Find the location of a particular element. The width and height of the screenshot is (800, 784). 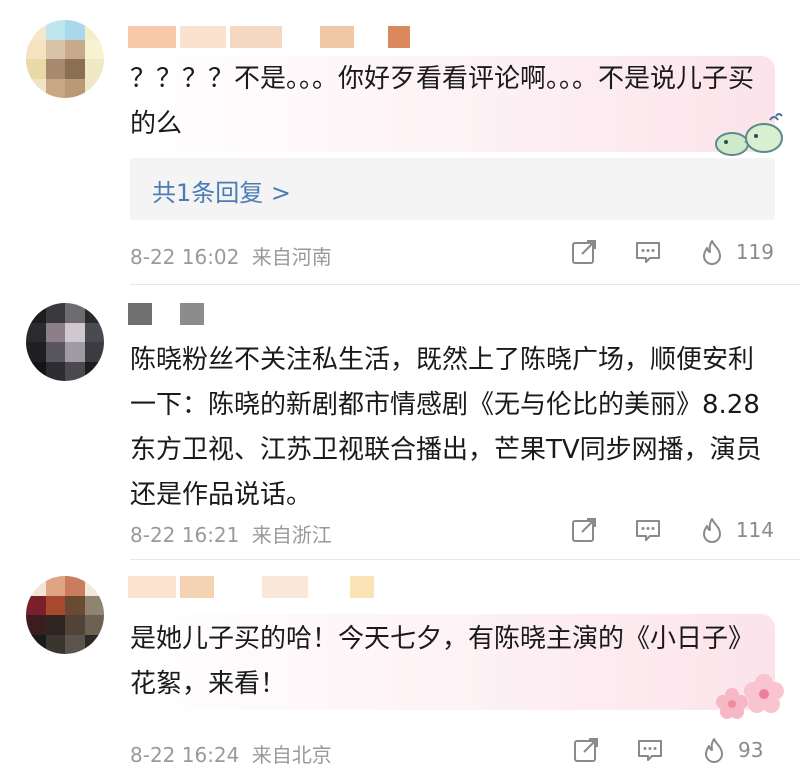

like-count: 93 is located at coordinates (751, 750).